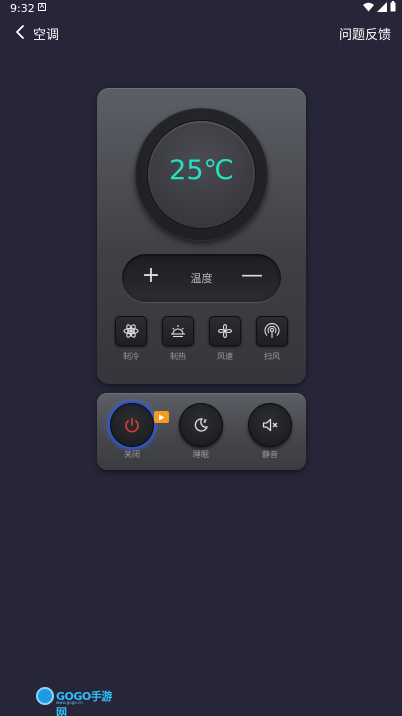 The height and width of the screenshot is (716, 402). Describe the element at coordinates (139, 431) in the screenshot. I see `power-button: 关闭` at that location.